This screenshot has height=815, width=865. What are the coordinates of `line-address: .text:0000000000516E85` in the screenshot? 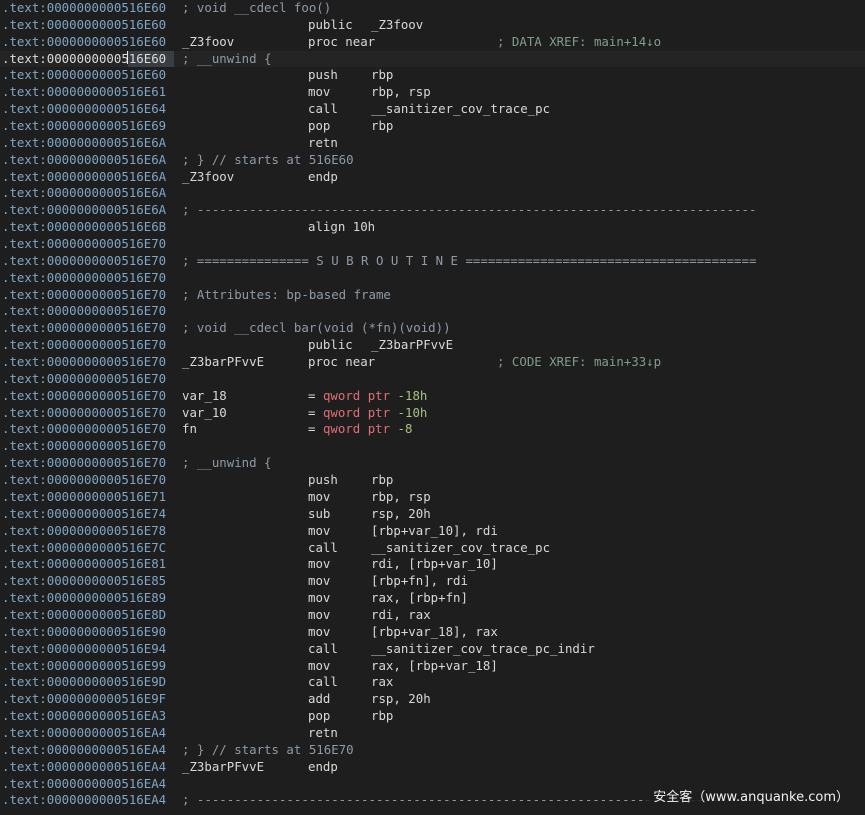 It's located at (84, 581).